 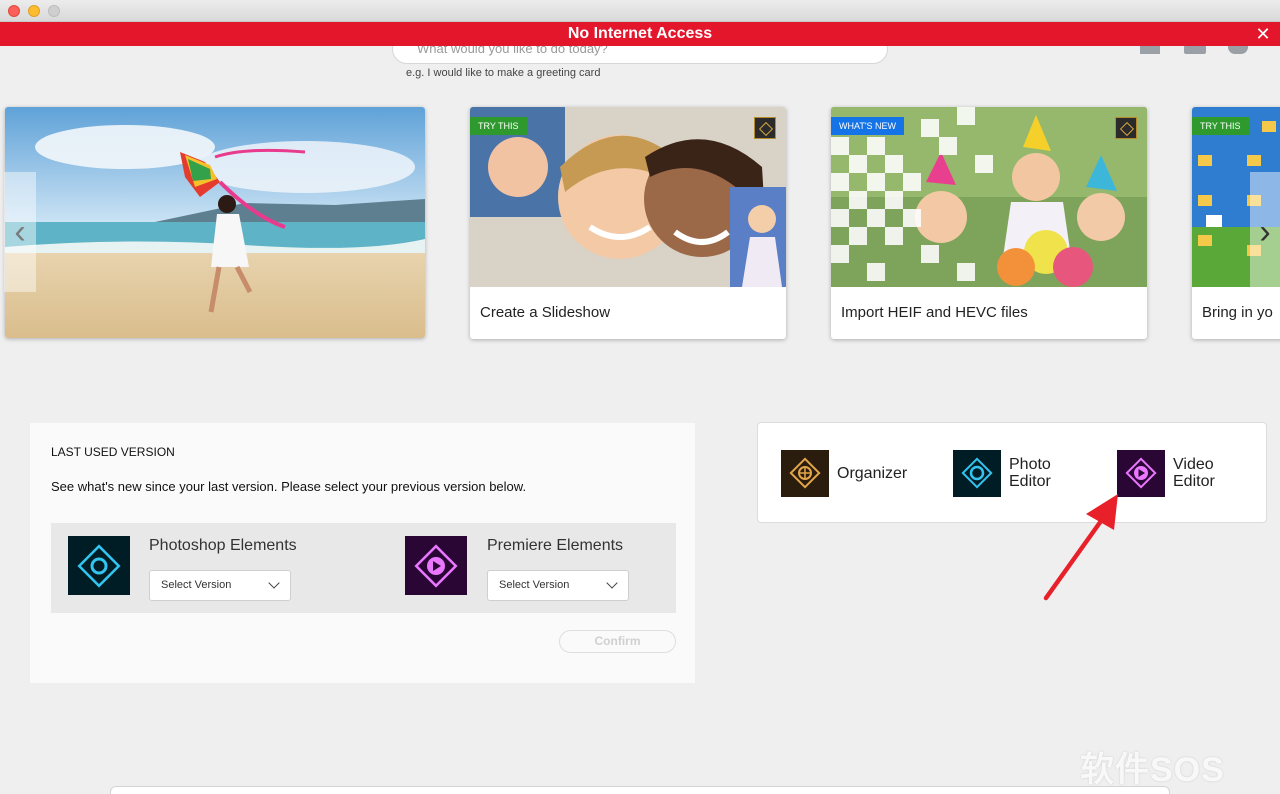 I want to click on product-name-photoshop: Photoshop Elements, so click(x=223, y=545).